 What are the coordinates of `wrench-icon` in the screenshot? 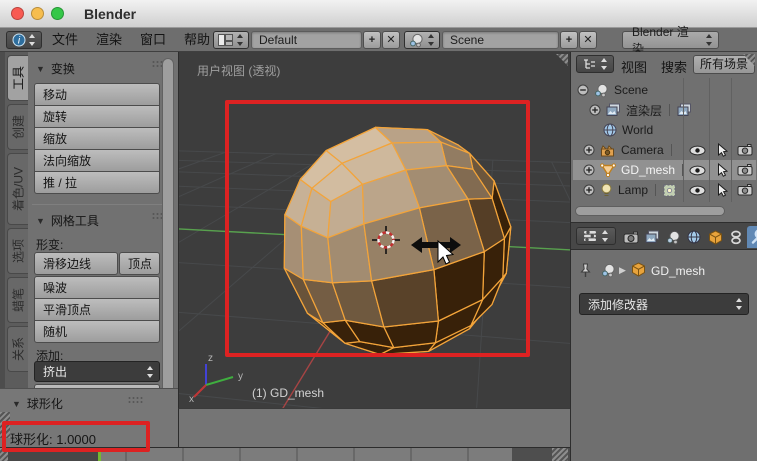 It's located at (753, 237).